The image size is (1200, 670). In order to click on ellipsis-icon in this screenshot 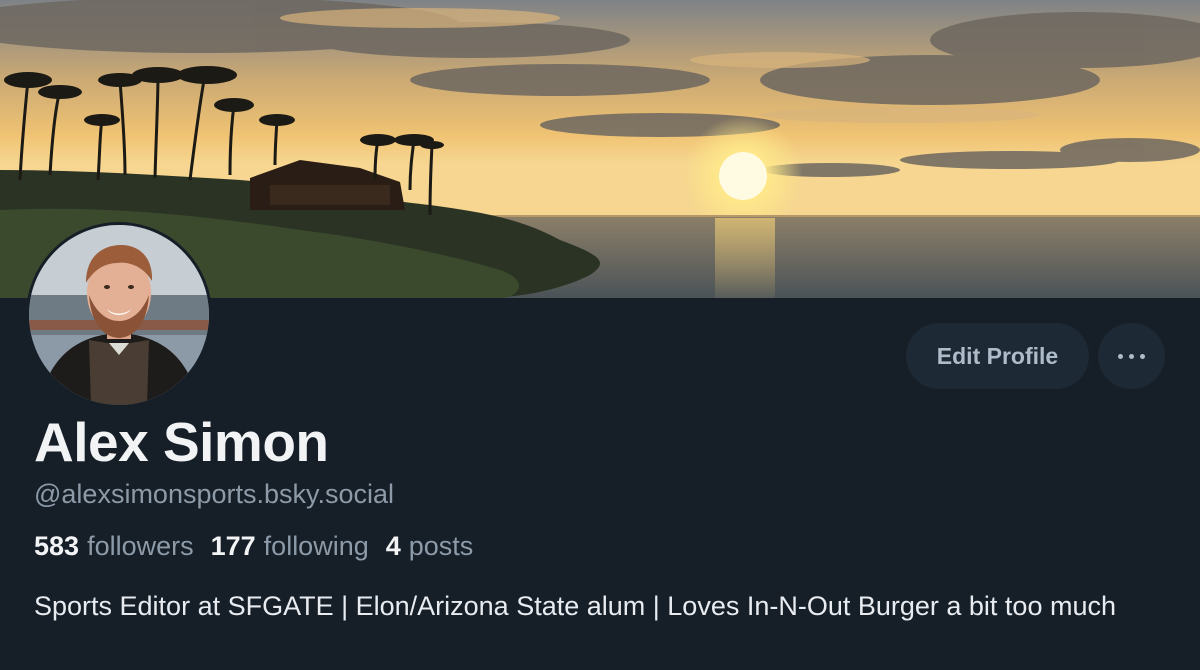, I will do `click(1131, 356)`.